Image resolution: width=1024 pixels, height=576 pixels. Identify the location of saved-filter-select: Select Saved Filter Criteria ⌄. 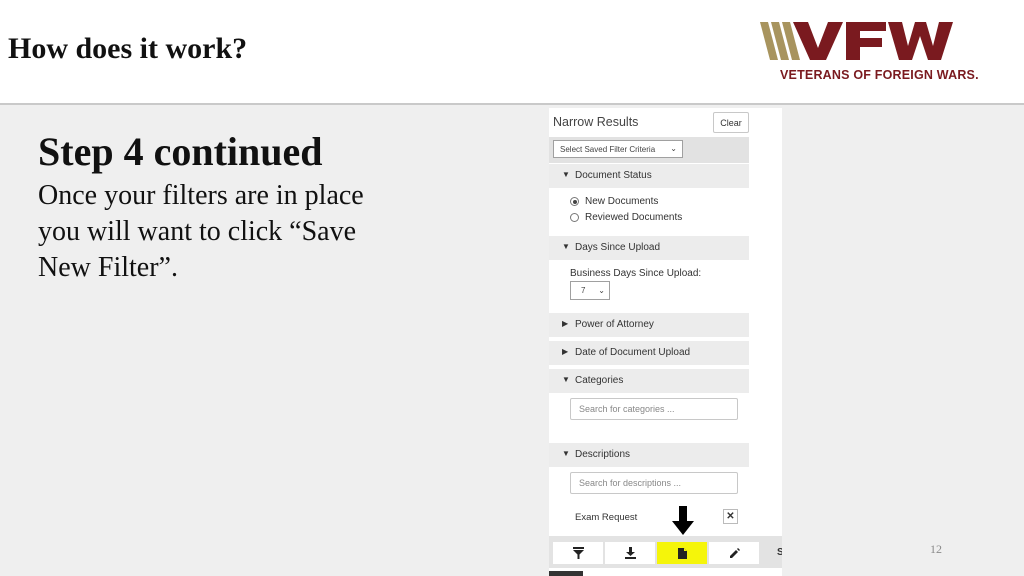
(618, 149).